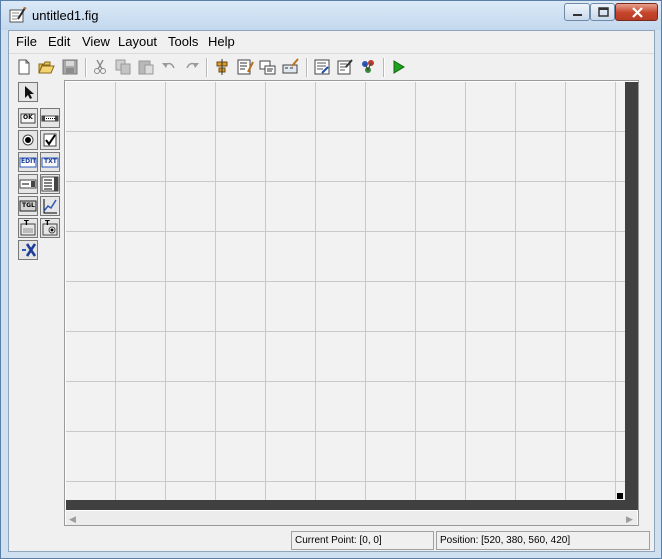  I want to click on window-title: untitled1.fig, so click(65, 15).